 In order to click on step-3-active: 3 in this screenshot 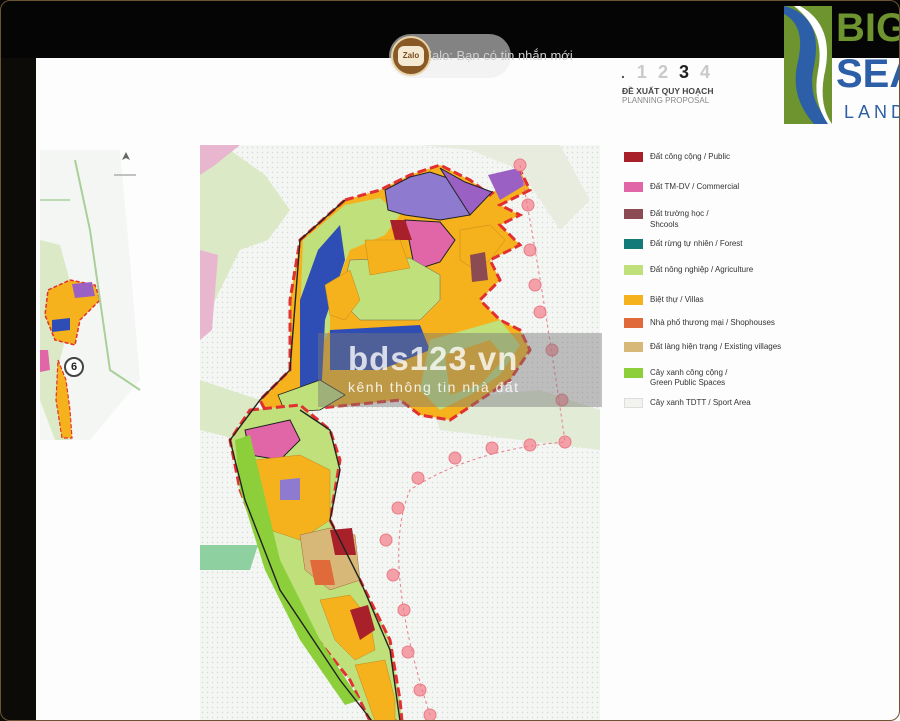, I will do `click(685, 72)`.